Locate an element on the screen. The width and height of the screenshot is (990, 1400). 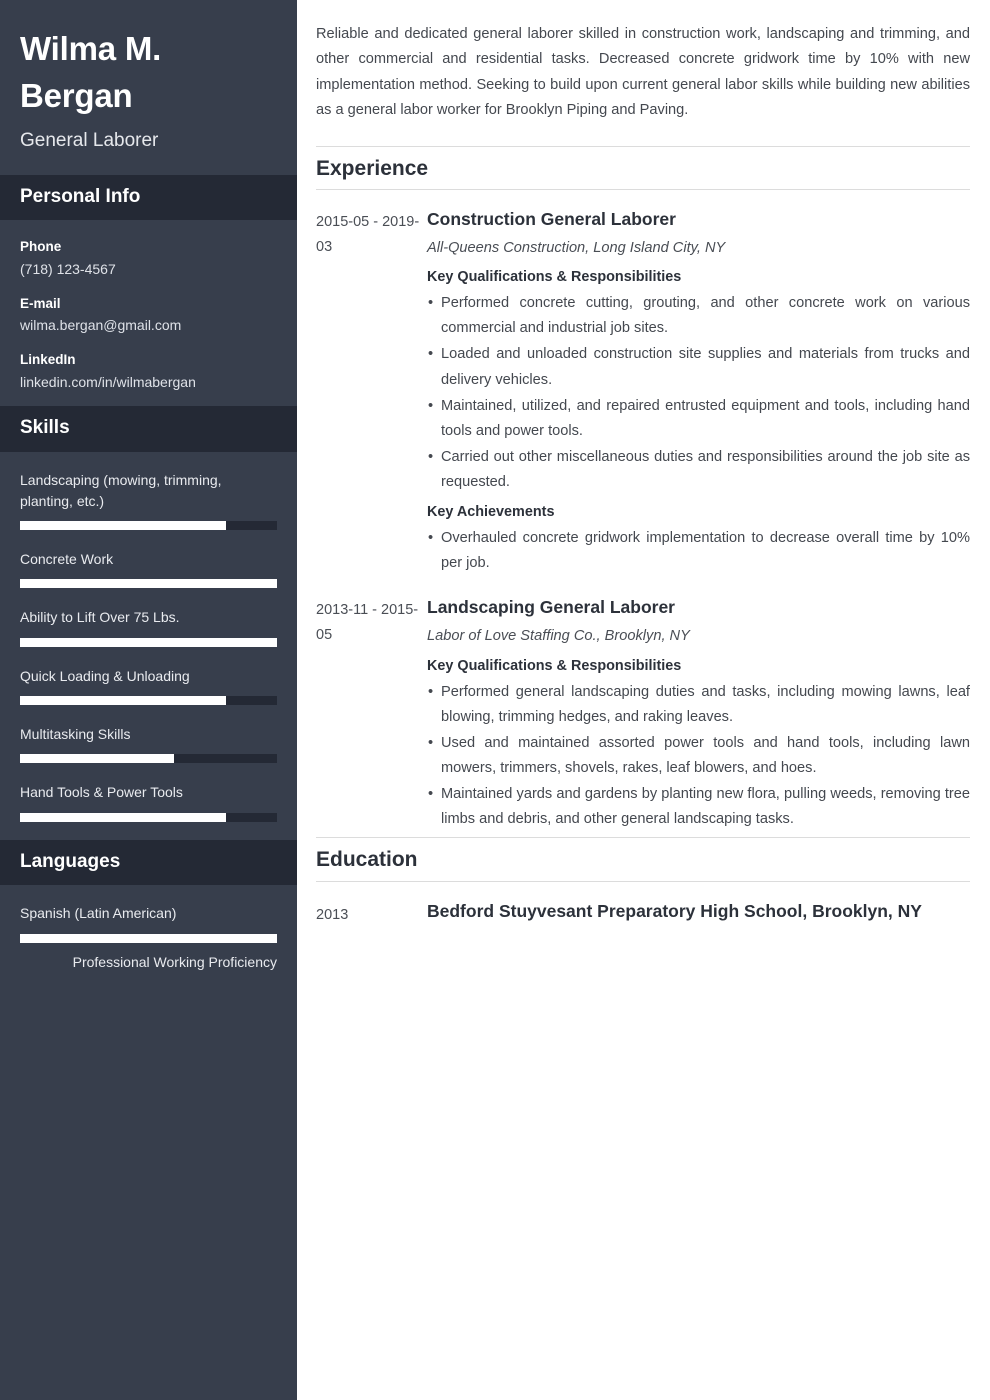
education-section-head: Education is located at coordinates (643, 859).